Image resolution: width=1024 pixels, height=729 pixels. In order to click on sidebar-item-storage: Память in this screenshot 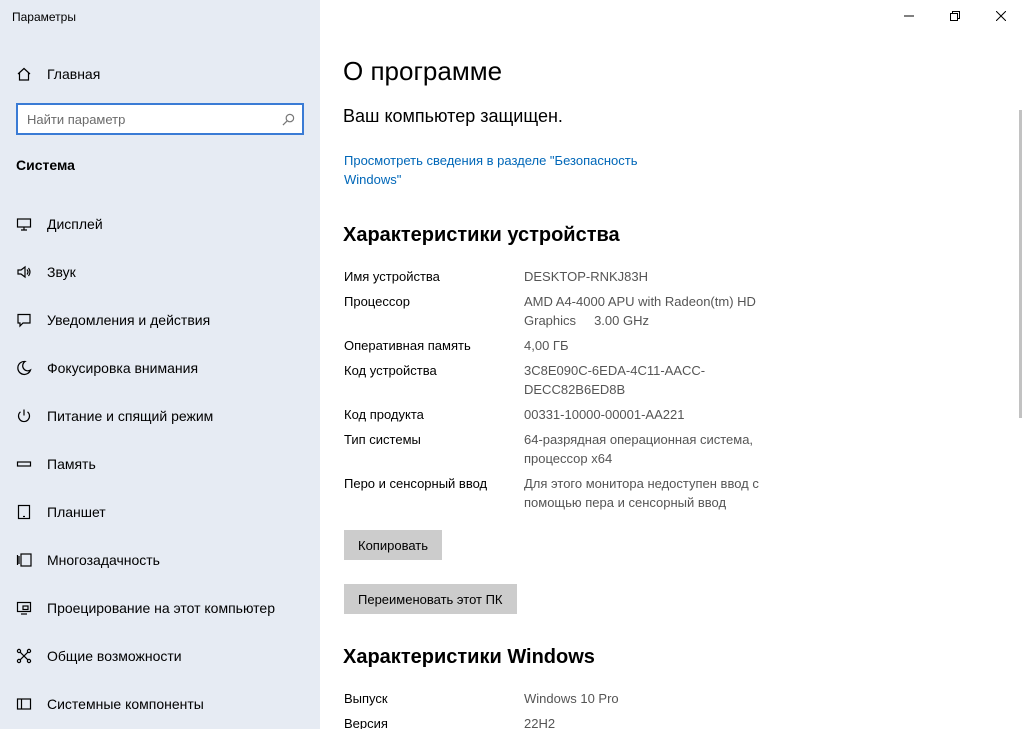, I will do `click(160, 464)`.